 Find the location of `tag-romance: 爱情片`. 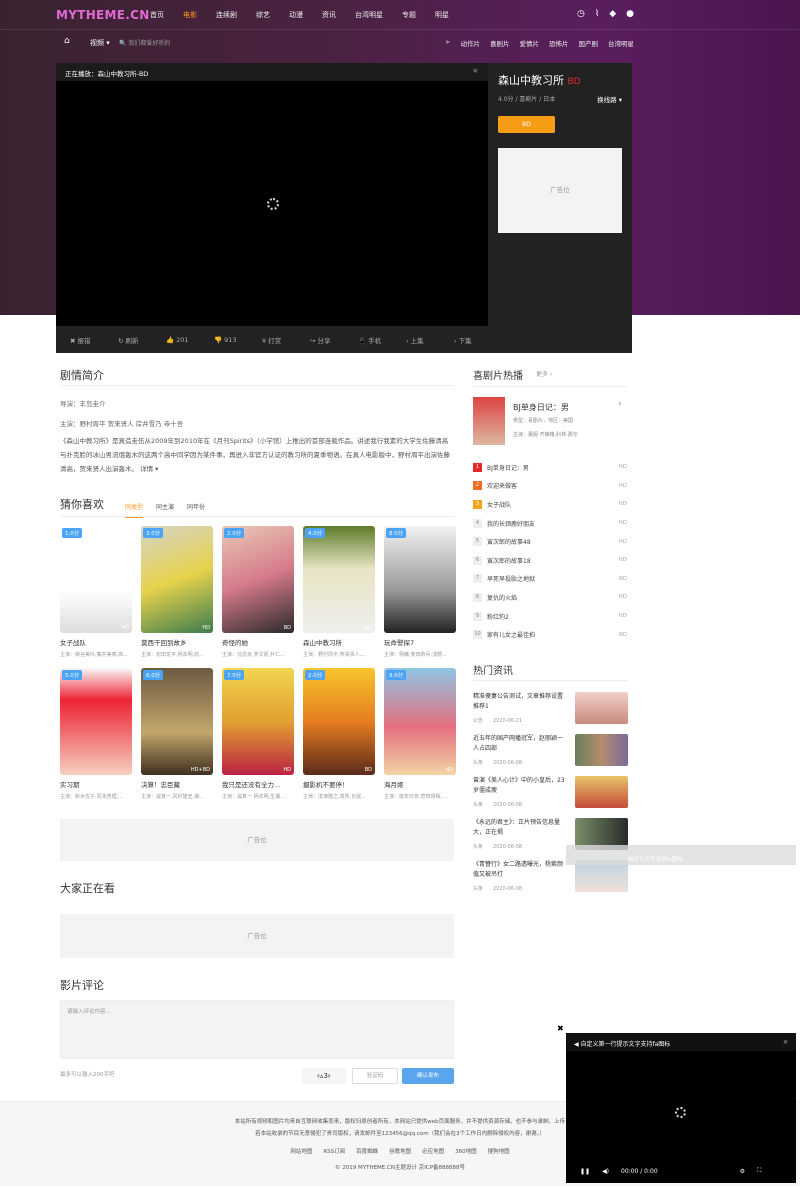

tag-romance: 爱情片 is located at coordinates (530, 43).